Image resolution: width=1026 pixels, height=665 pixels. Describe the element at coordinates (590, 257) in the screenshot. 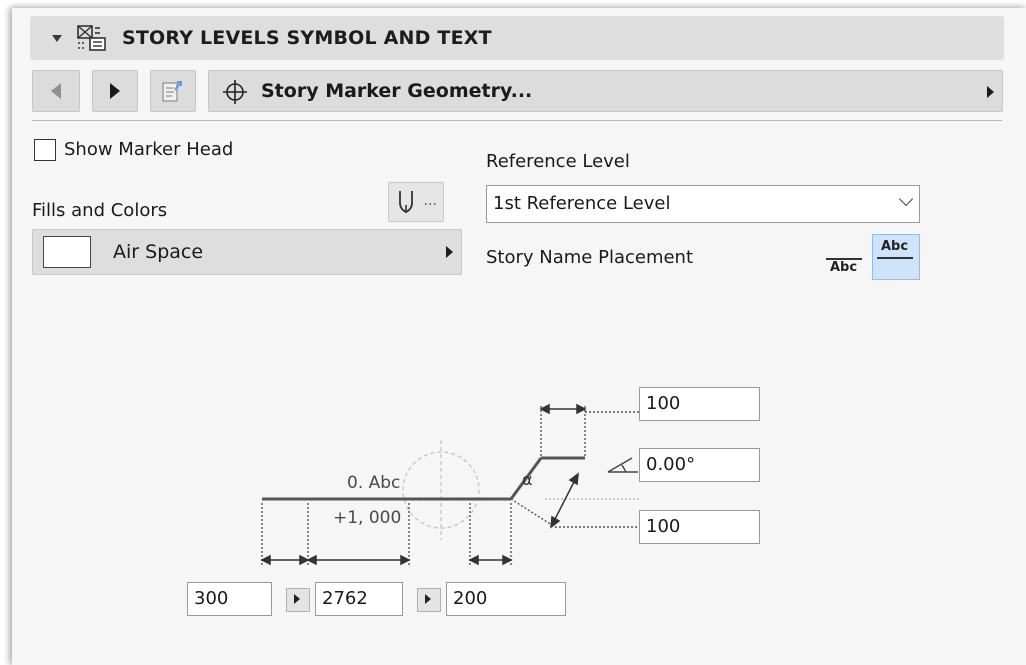

I see `story-name-placement-label: Story Name Placement` at that location.